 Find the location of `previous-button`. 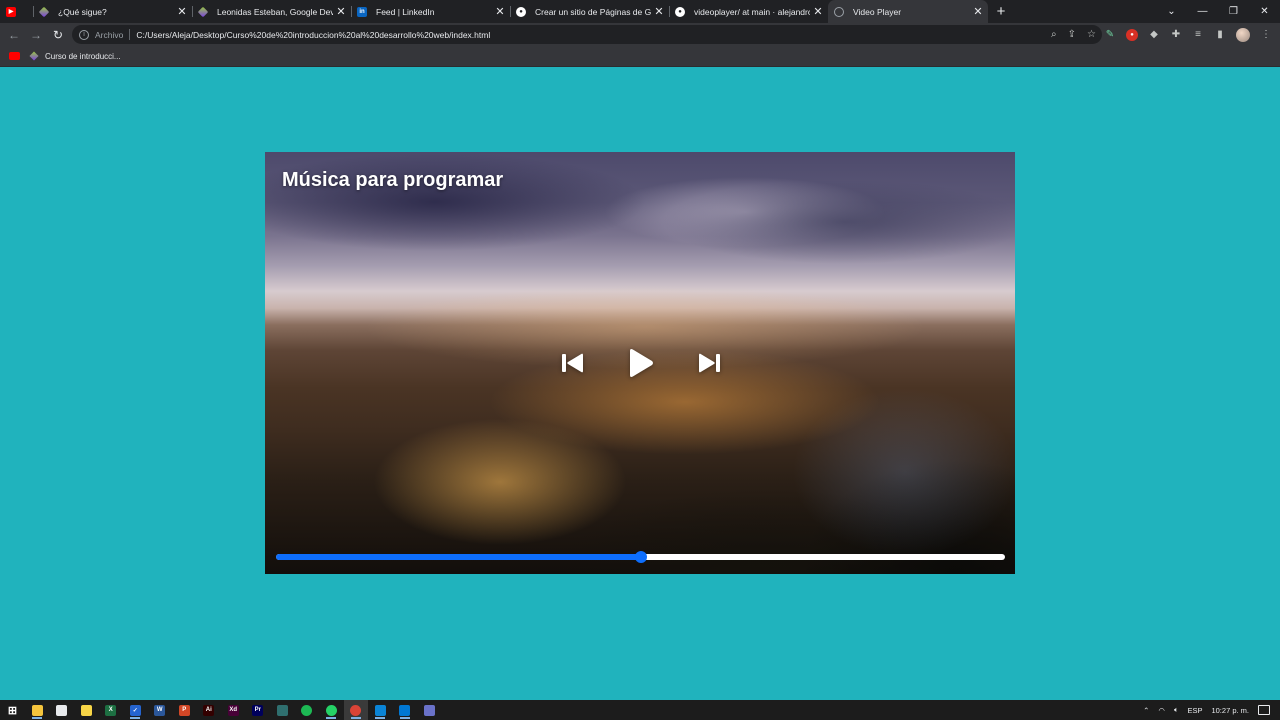

previous-button is located at coordinates (573, 363).